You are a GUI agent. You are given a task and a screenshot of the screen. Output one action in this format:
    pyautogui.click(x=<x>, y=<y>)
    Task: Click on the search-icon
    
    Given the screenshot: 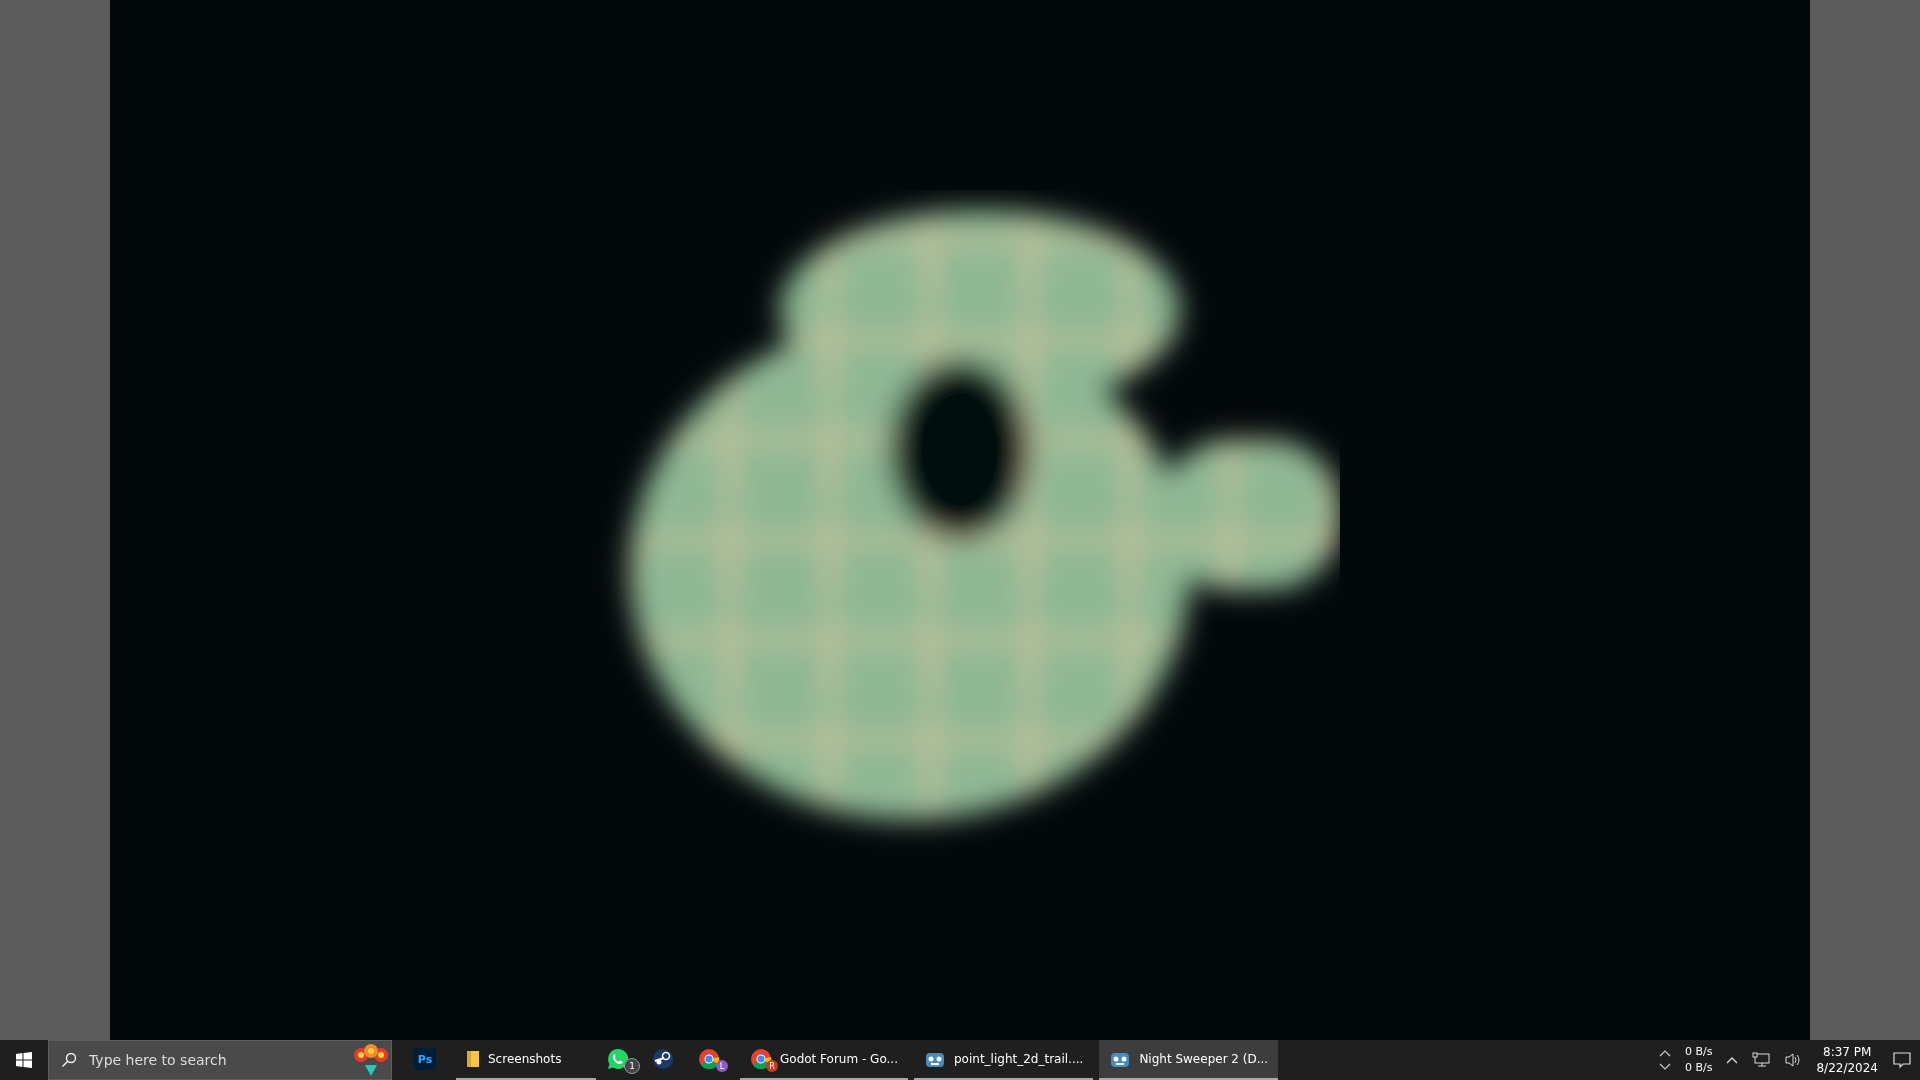 What is the action you would take?
    pyautogui.click(x=69, y=1060)
    